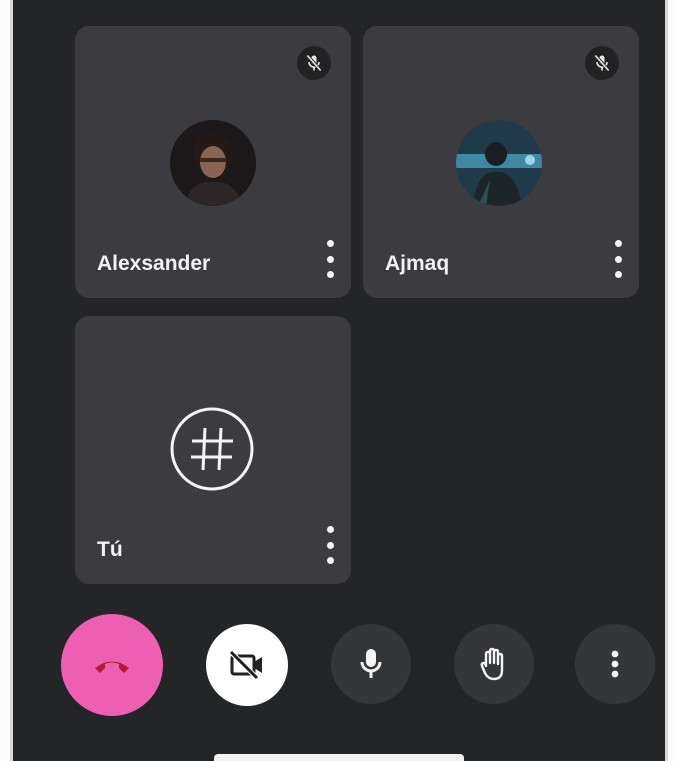  What do you see at coordinates (417, 263) in the screenshot?
I see `participant-name: Ajmaq` at bounding box center [417, 263].